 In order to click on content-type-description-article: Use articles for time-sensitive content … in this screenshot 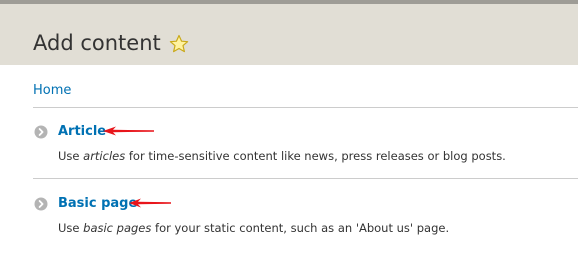, I will do `click(282, 156)`.